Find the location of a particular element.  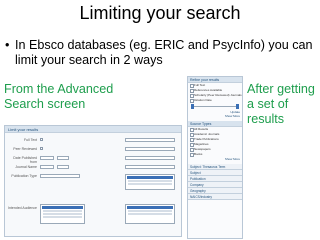

advanced-search-caption: From the Advanced Search screen is located at coordinates (69, 97).